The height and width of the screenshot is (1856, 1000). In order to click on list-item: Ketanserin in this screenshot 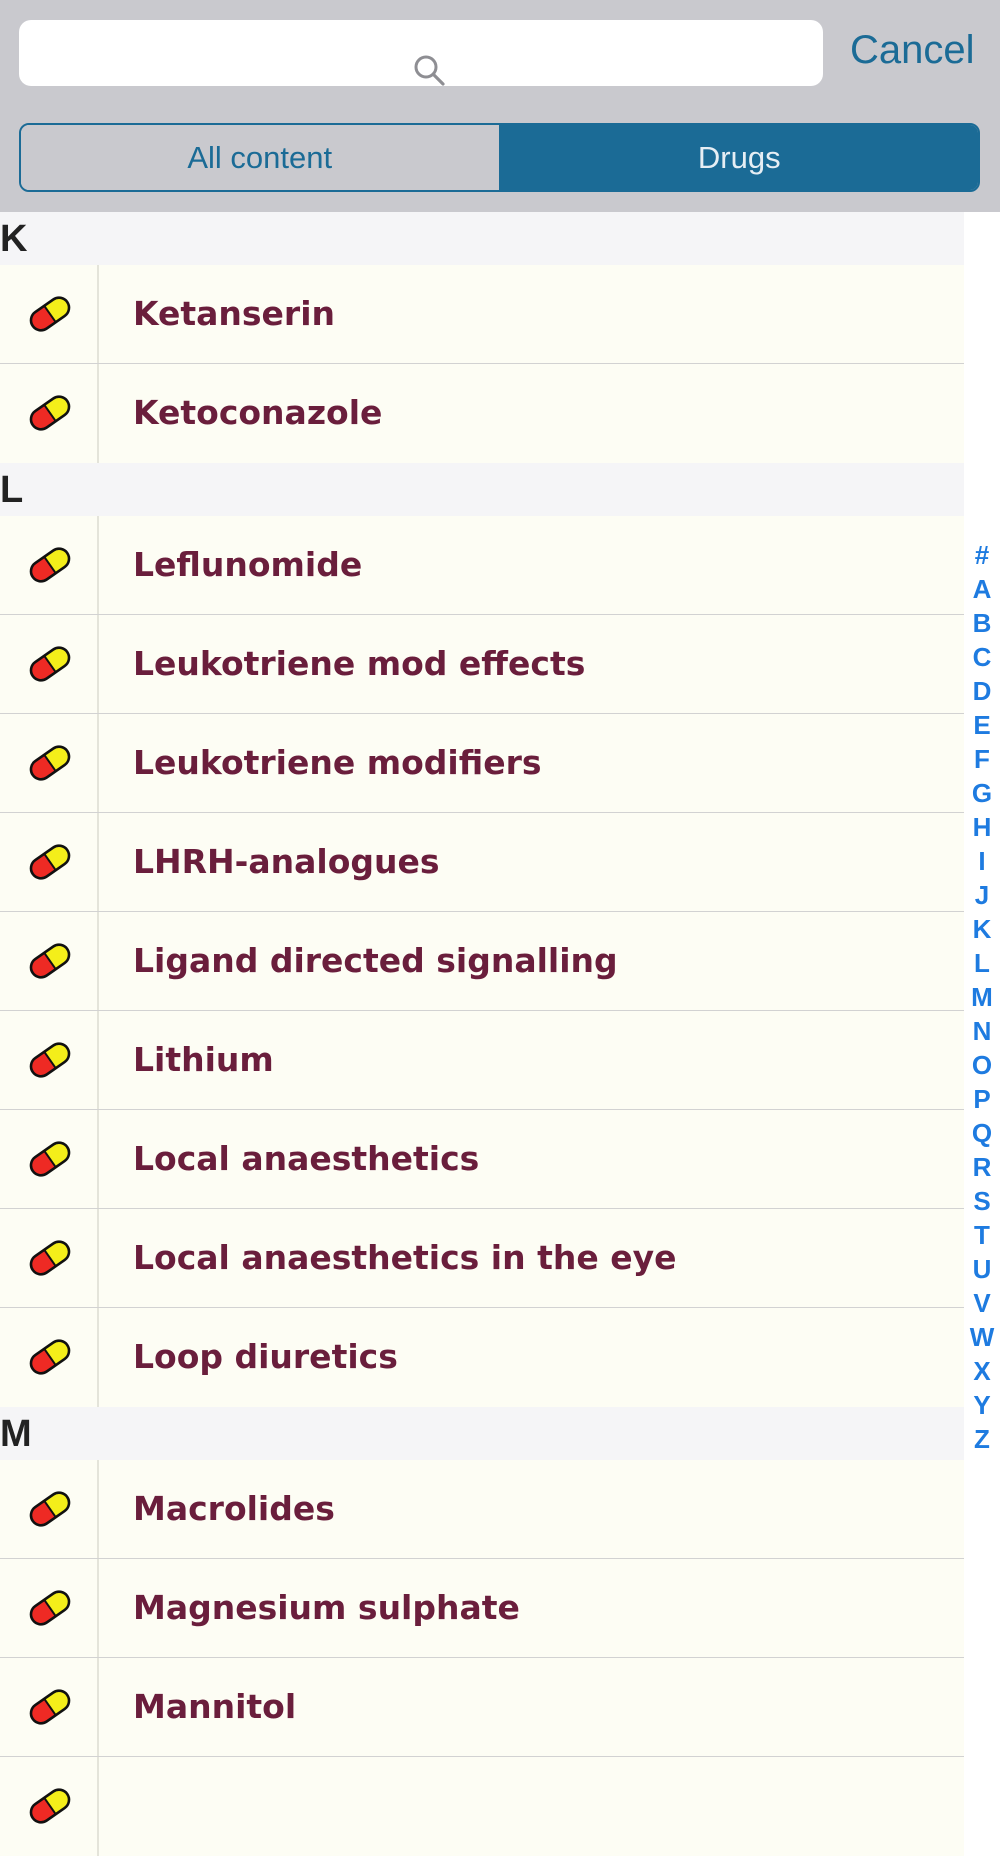, I will do `click(482, 314)`.